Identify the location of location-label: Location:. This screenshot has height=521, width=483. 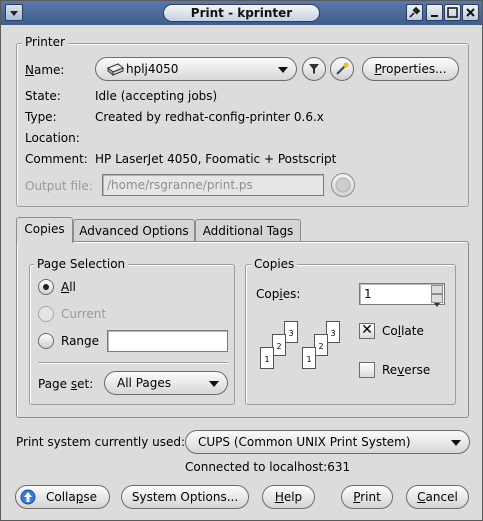
(52, 138).